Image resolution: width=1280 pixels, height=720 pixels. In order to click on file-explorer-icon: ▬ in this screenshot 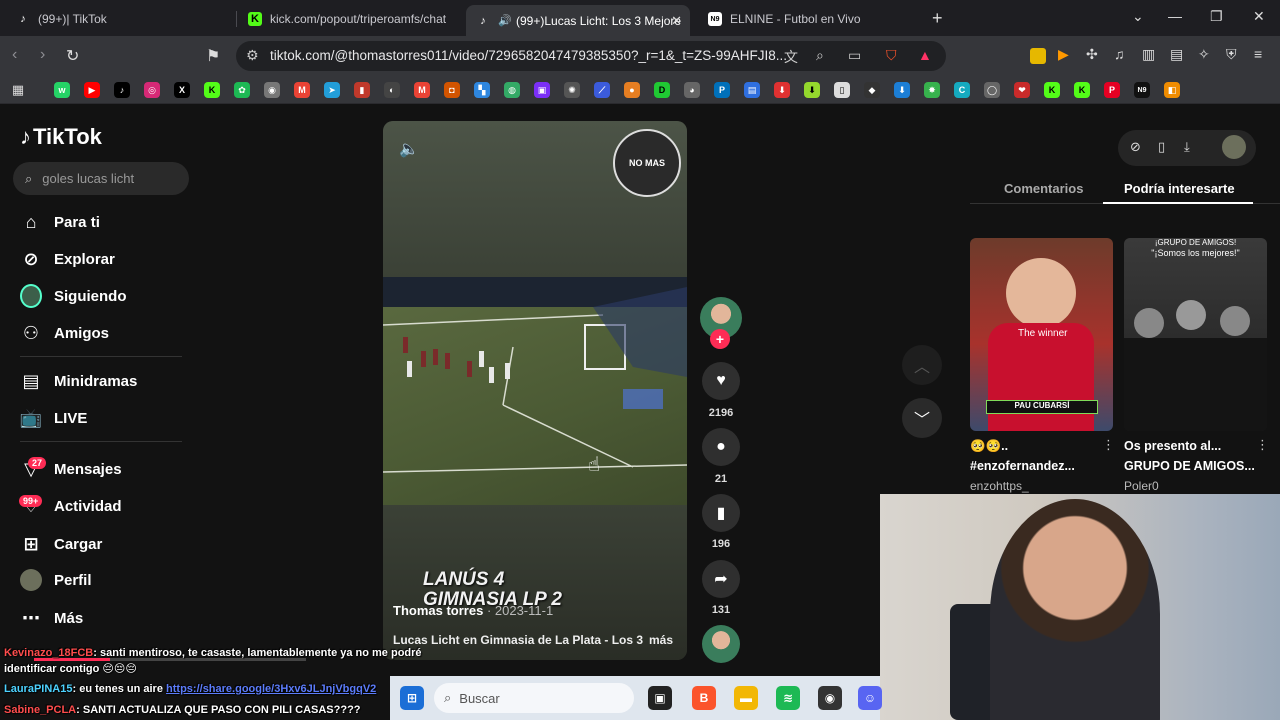, I will do `click(746, 698)`.